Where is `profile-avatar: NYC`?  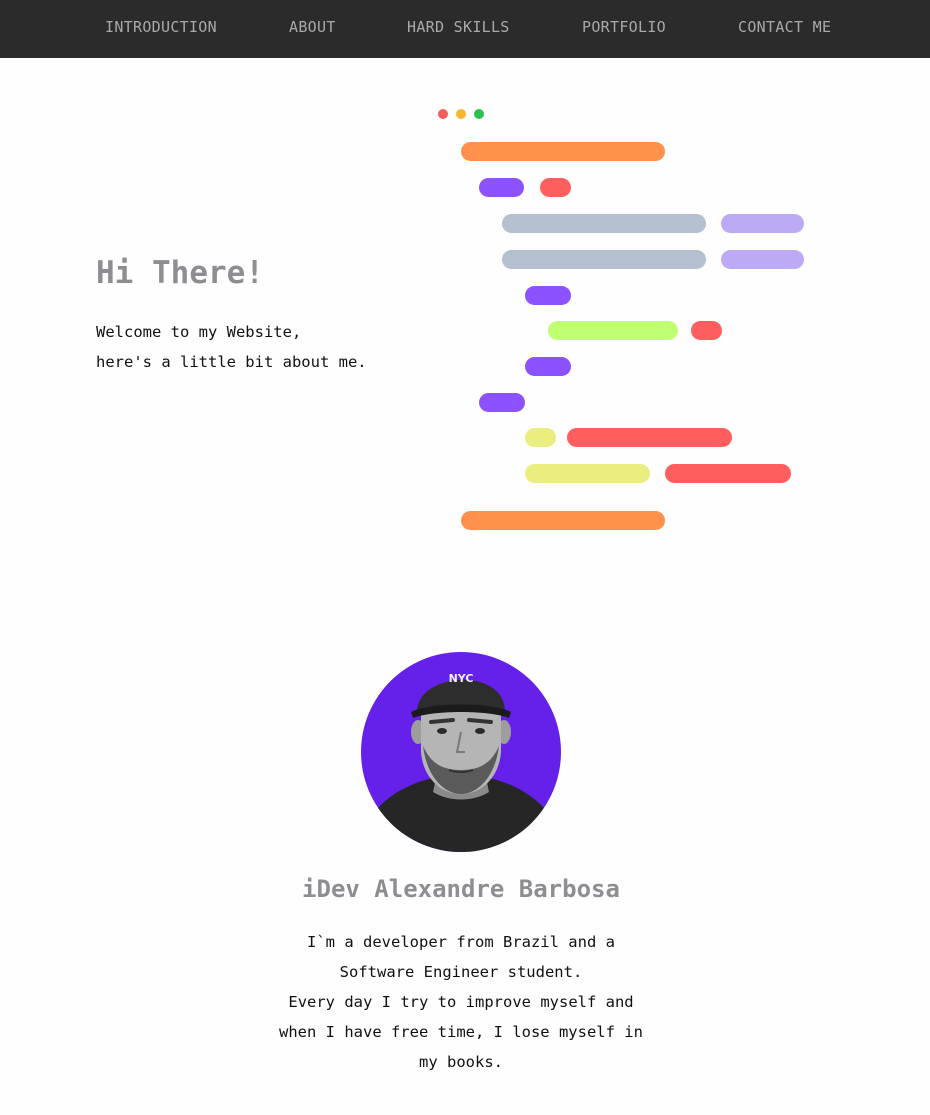 profile-avatar: NYC is located at coordinates (461, 752).